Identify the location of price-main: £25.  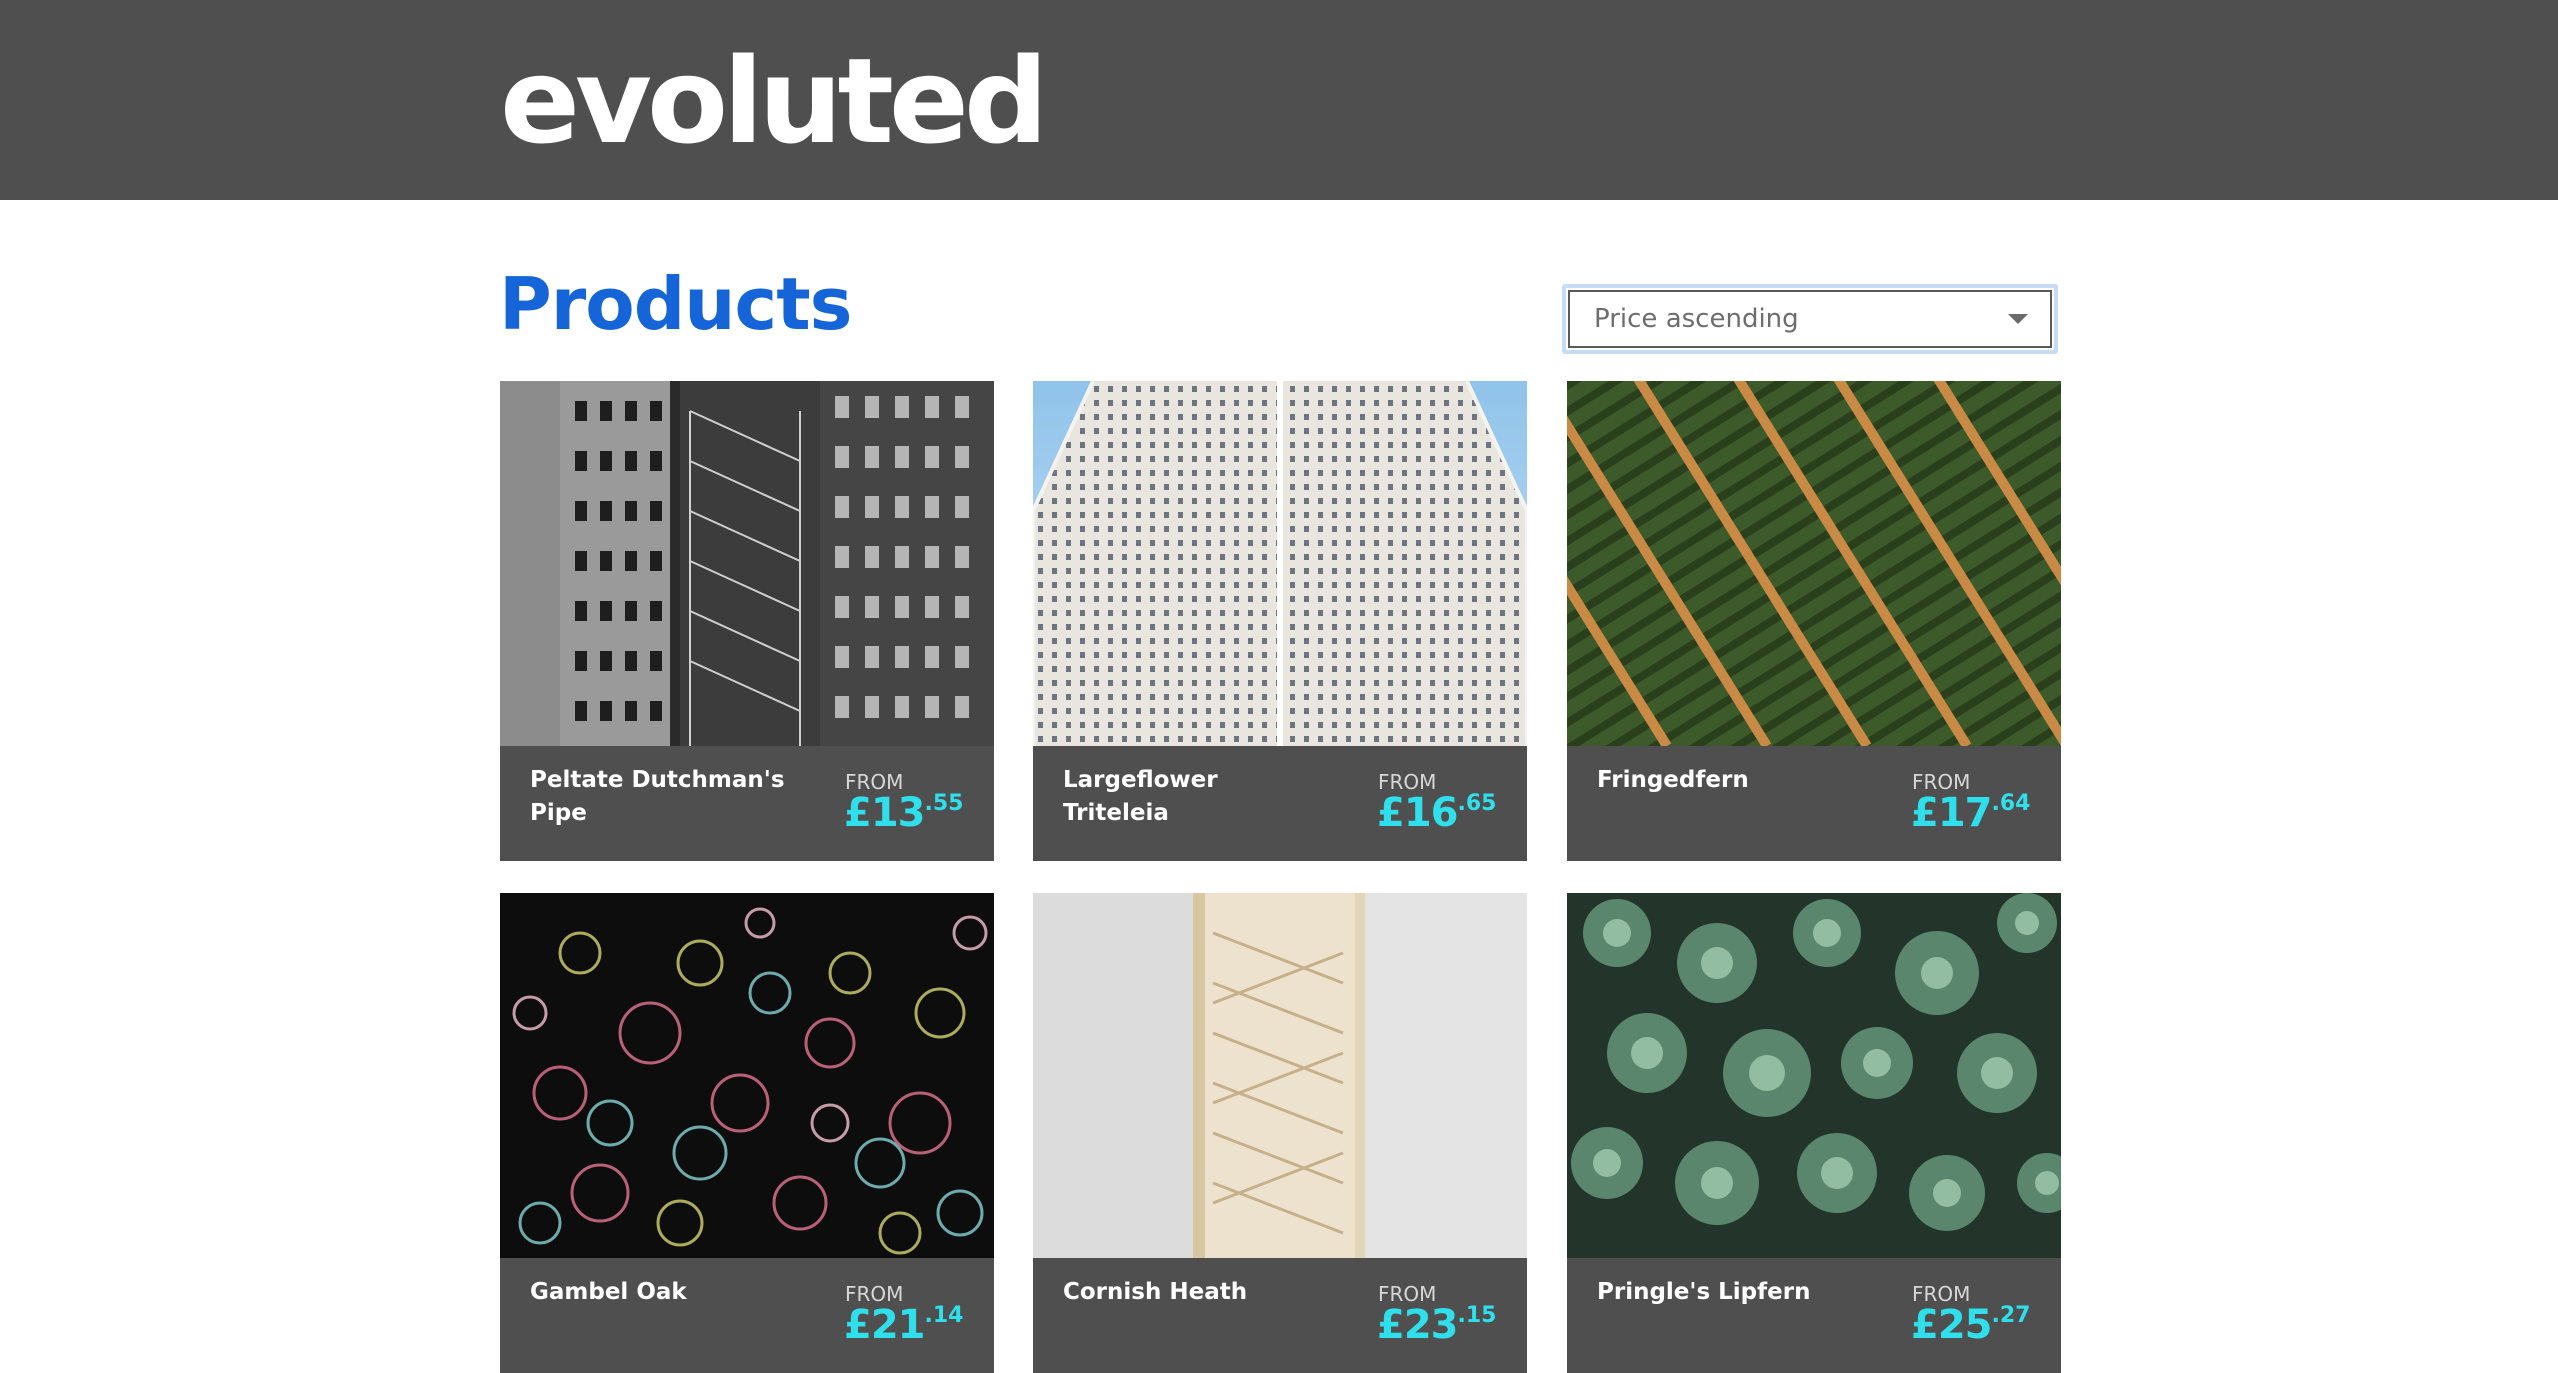
(1951, 1325).